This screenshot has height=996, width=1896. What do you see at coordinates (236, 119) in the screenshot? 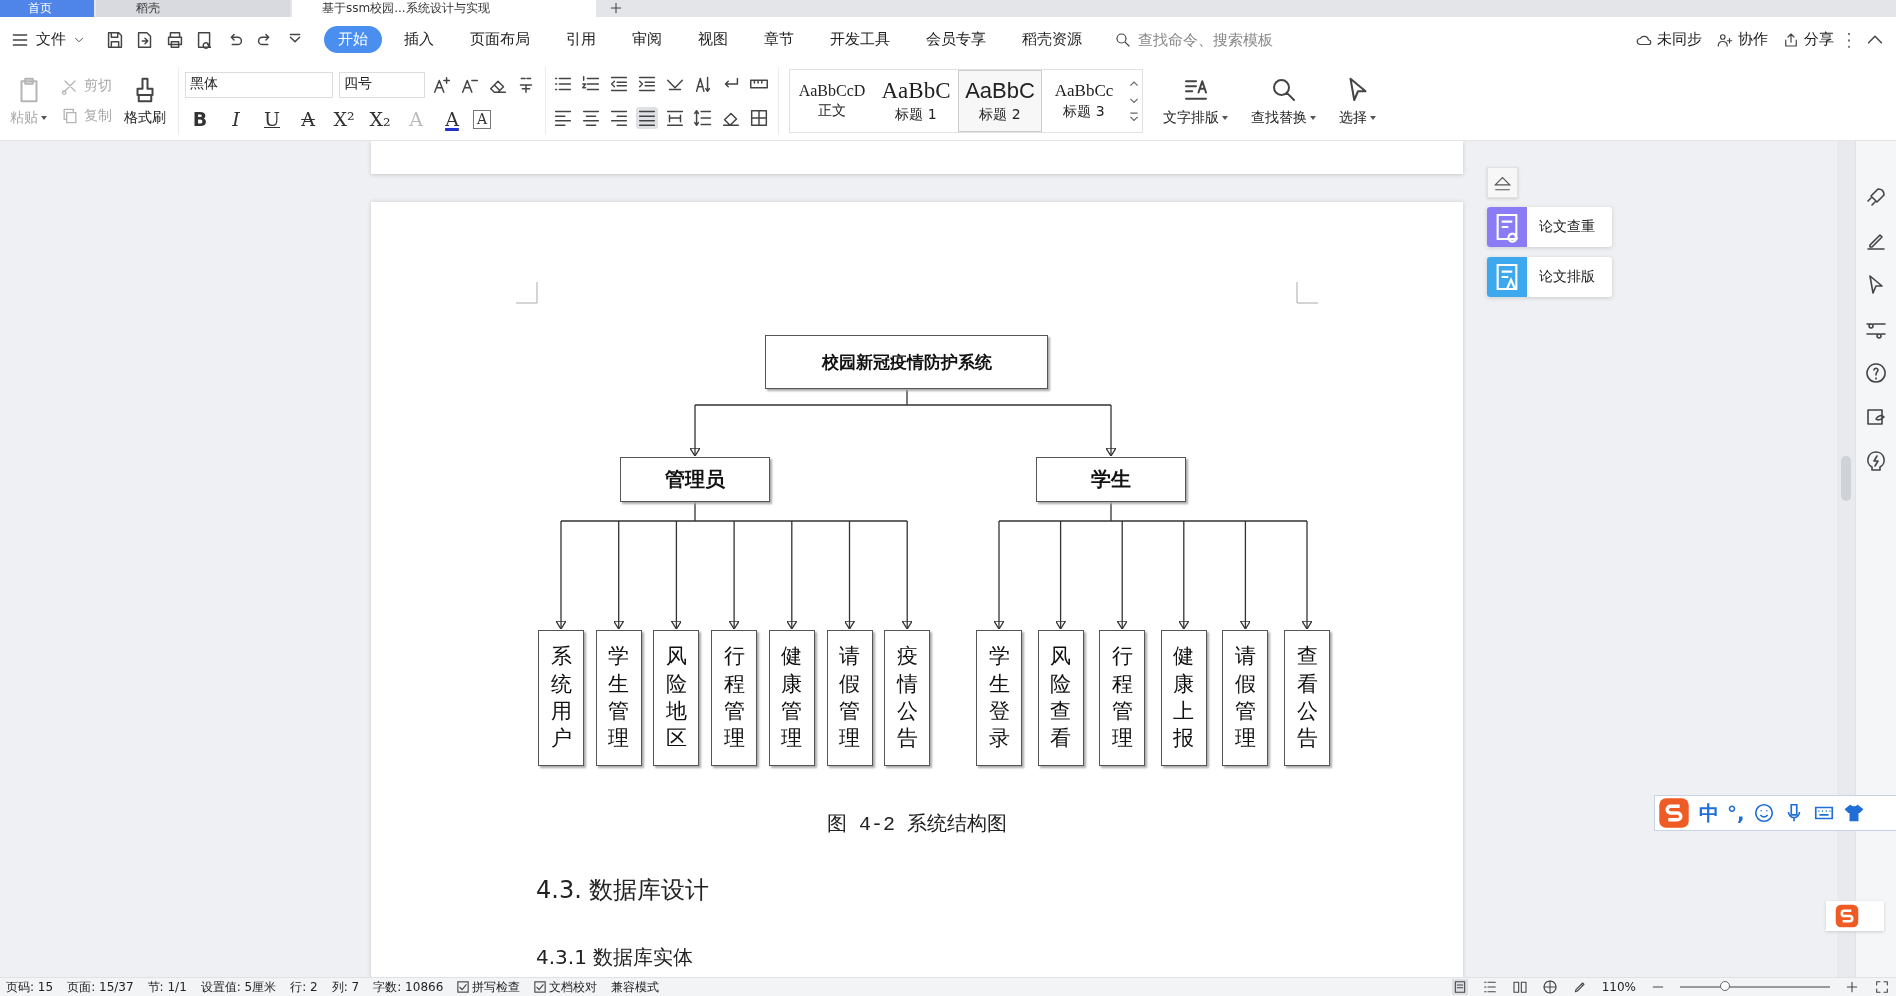
I see `format-button: I` at bounding box center [236, 119].